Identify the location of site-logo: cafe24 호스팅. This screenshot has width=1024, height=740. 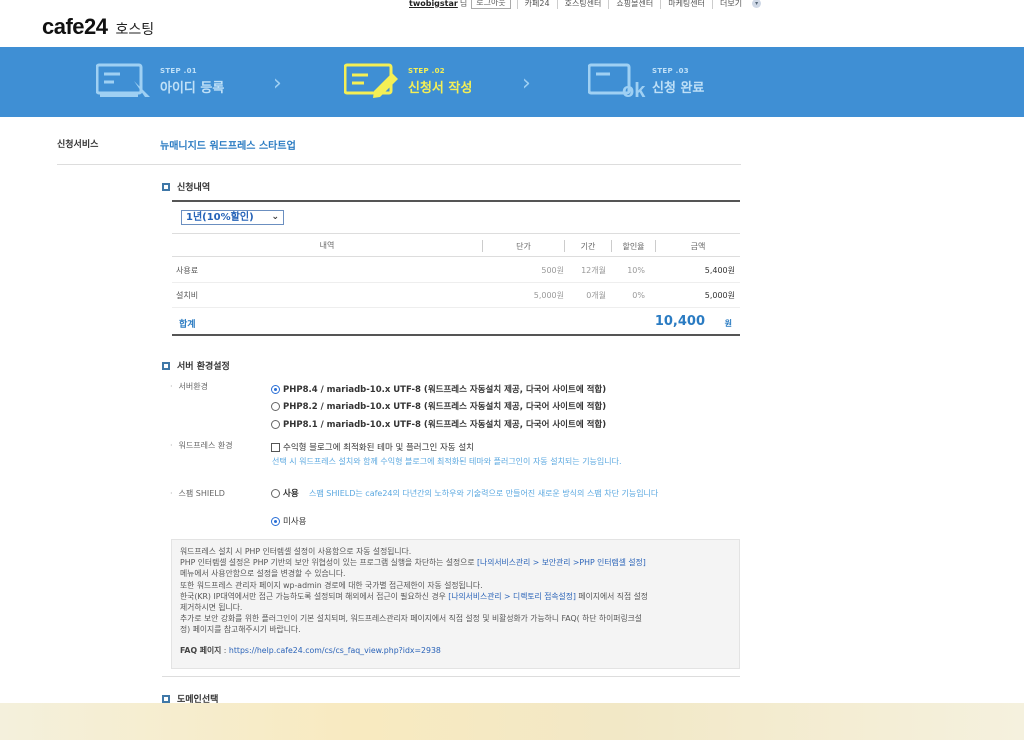
(98, 27).